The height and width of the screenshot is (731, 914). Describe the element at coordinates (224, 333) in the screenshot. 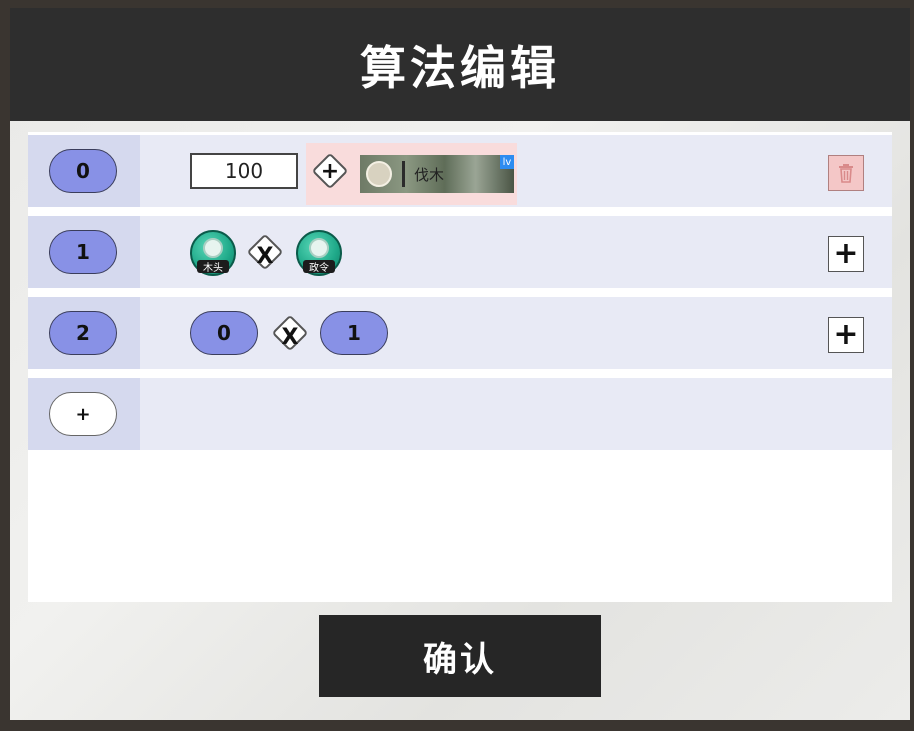

I see `row-reference-pill: 0` at that location.